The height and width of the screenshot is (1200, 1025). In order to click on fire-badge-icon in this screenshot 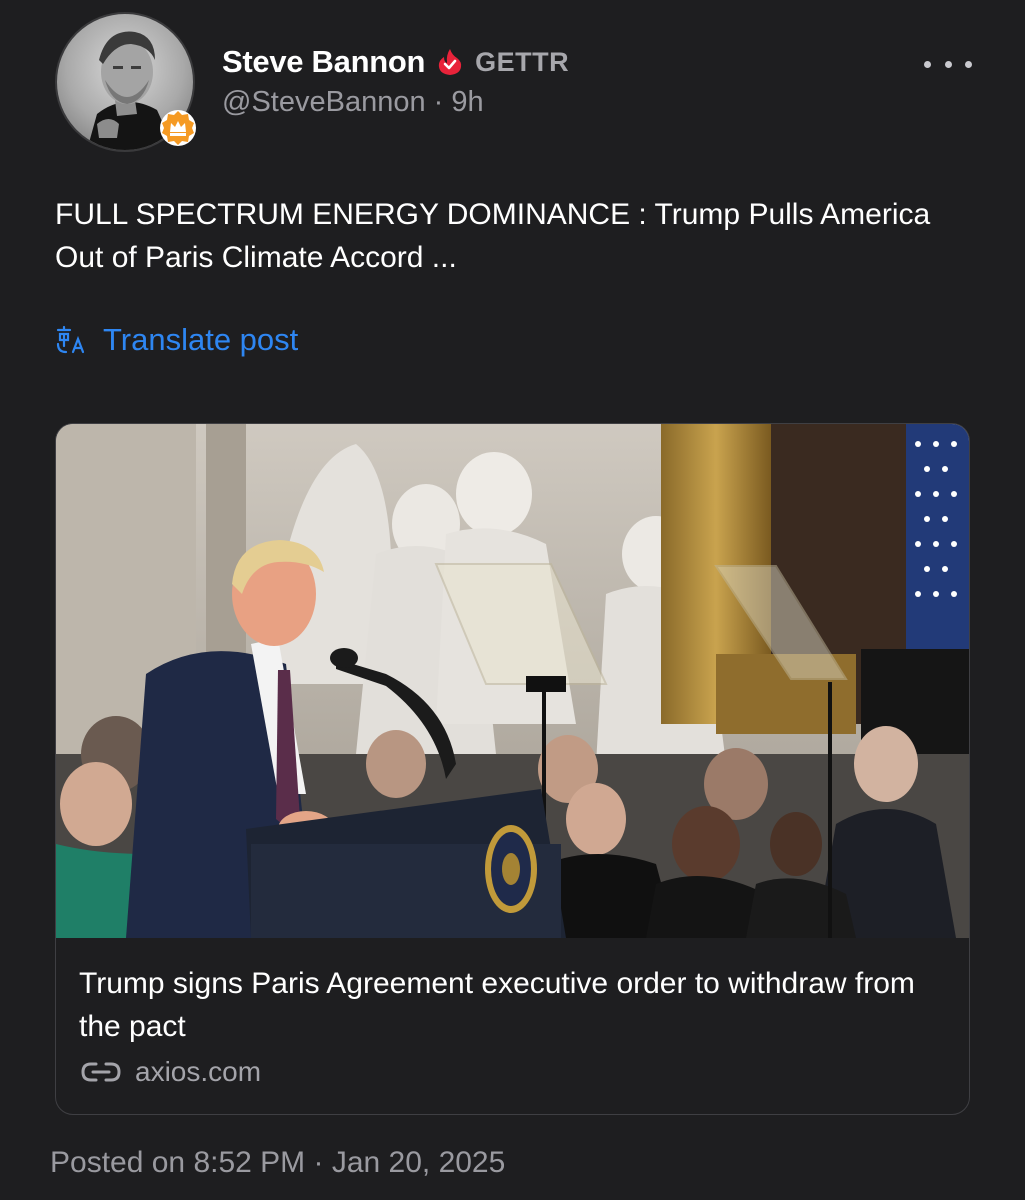, I will do `click(450, 62)`.